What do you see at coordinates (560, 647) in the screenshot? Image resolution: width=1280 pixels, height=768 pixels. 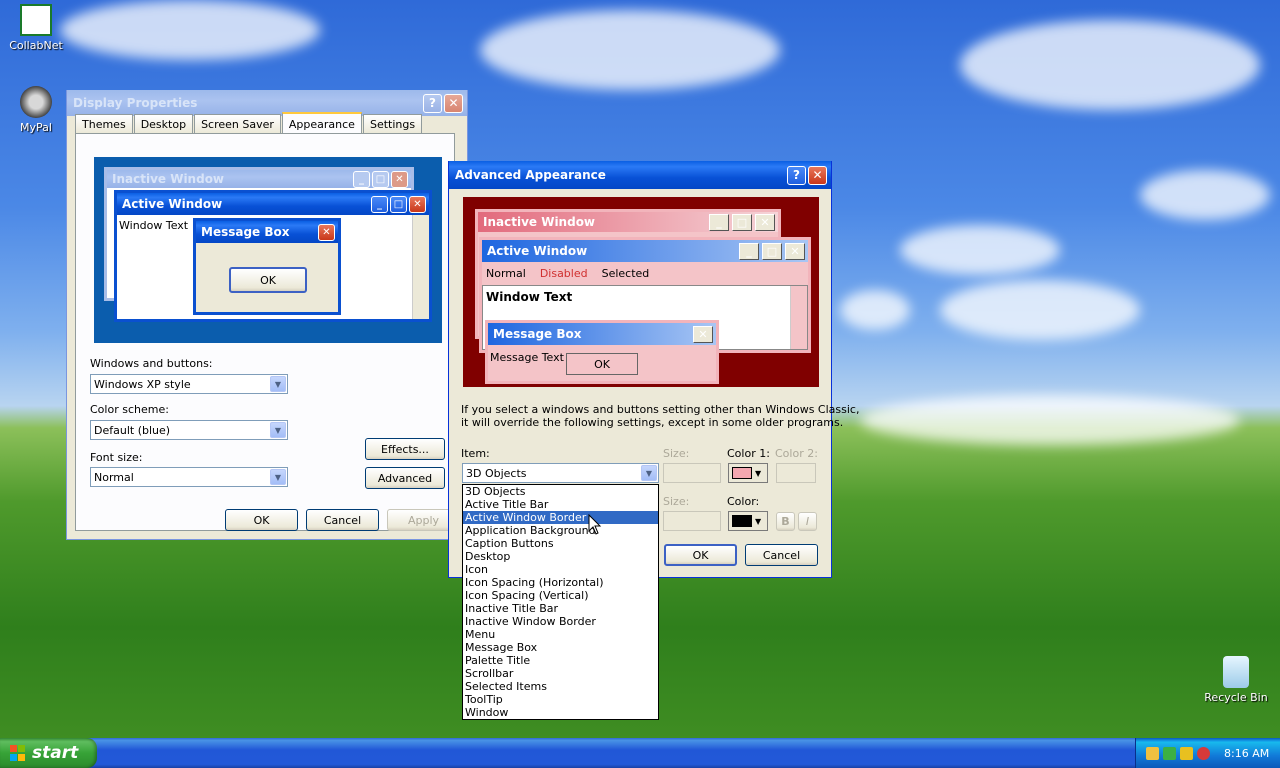 I see `list-item: Message Box` at bounding box center [560, 647].